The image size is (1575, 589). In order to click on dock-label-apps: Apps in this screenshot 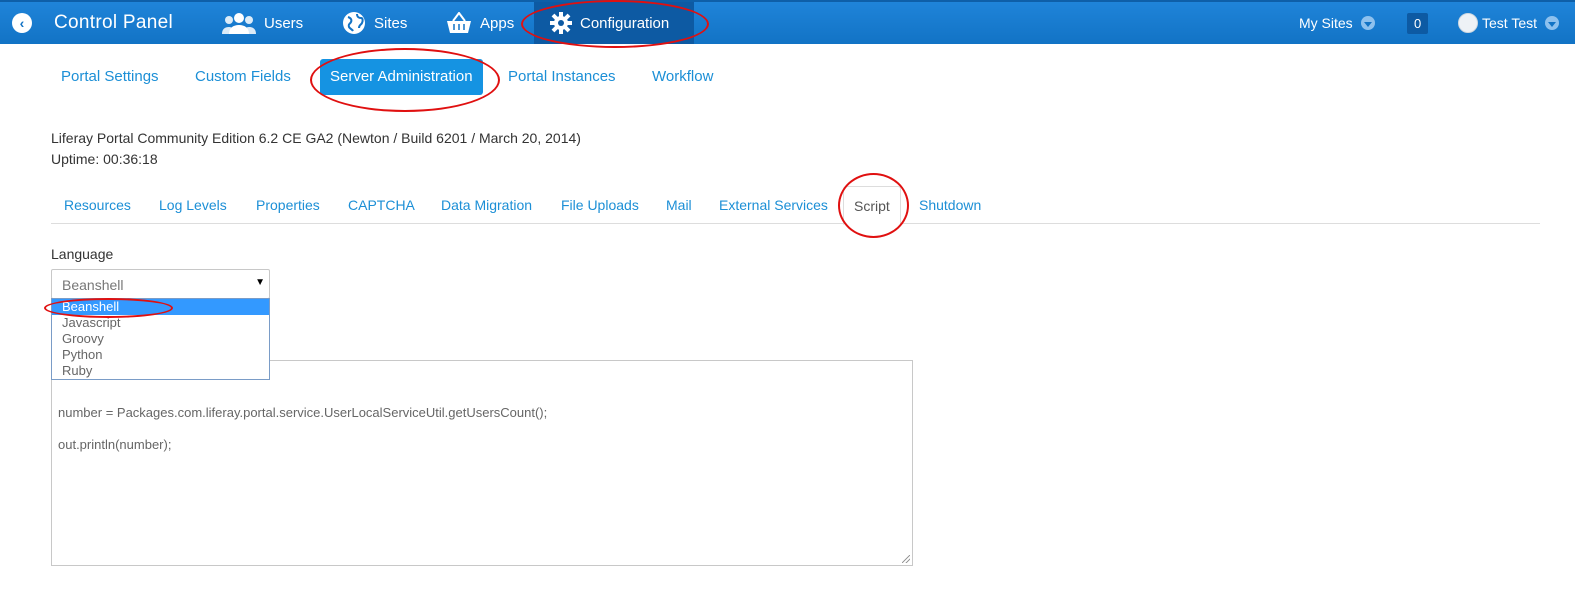, I will do `click(497, 23)`.